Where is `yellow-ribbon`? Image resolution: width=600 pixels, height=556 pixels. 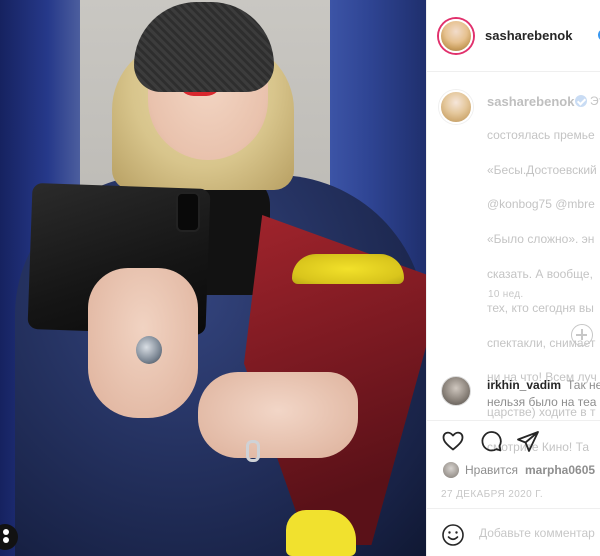 yellow-ribbon is located at coordinates (321, 533).